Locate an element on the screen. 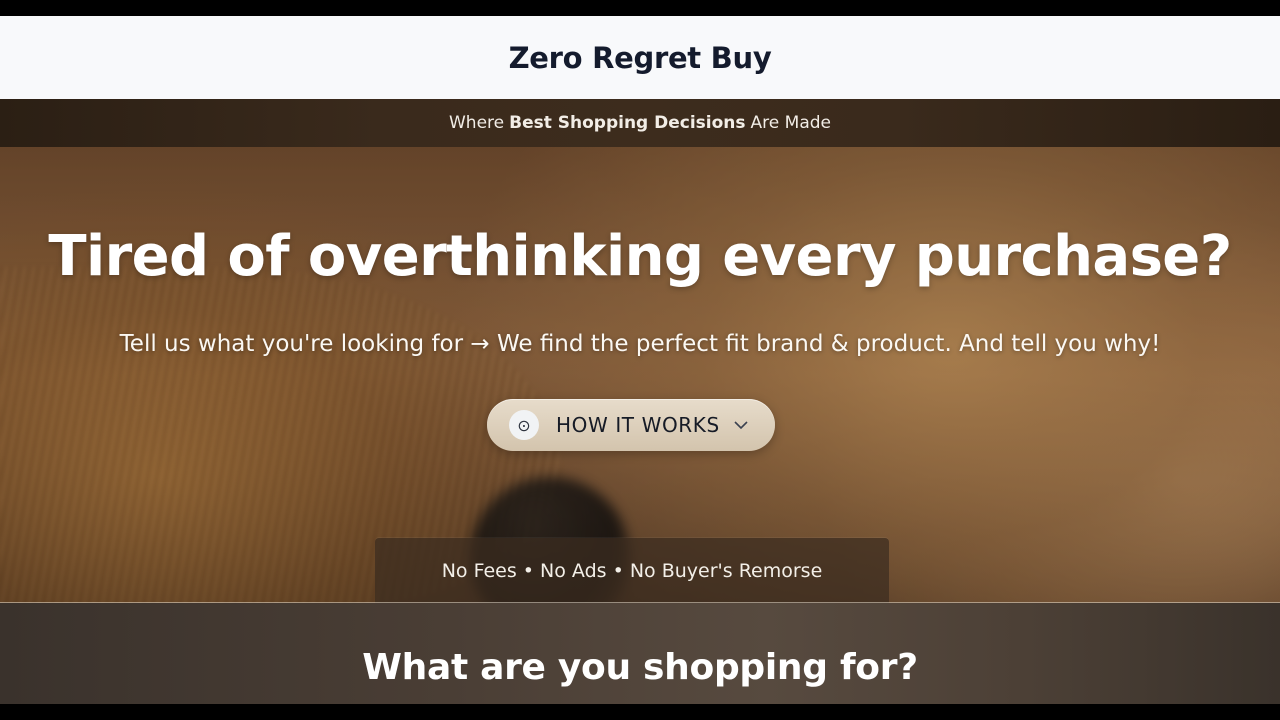 The height and width of the screenshot is (720, 1280). tagline-suffix: Are Made is located at coordinates (790, 123).